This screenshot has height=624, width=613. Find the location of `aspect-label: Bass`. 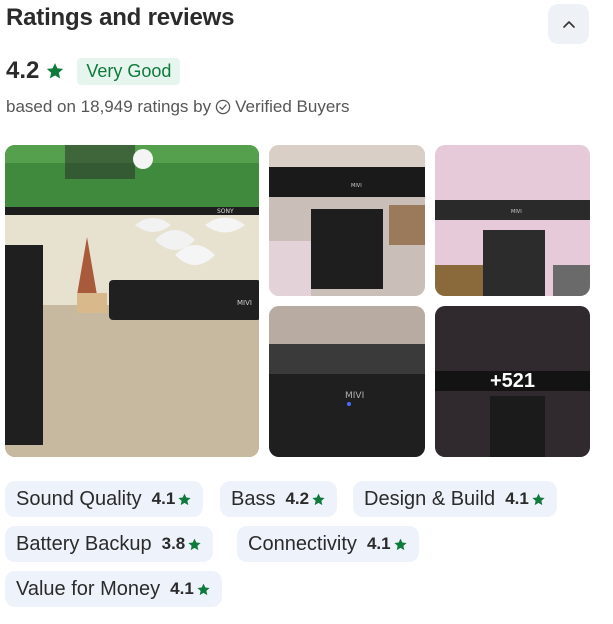

aspect-label: Bass is located at coordinates (253, 498).